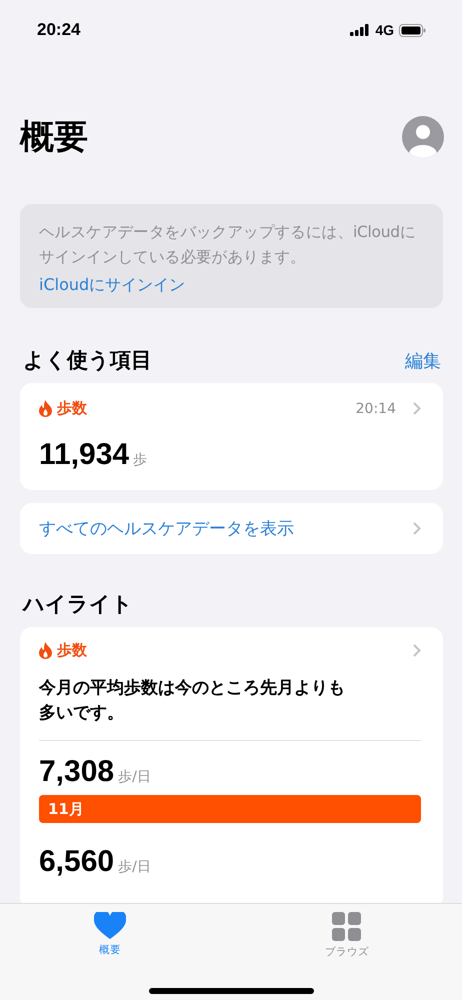 Image resolution: width=462 pixels, height=1000 pixels. I want to click on banner-message: ヘルスケアデータをバックアップするには、iCloudにサインインしている必要があります。, so click(227, 245).